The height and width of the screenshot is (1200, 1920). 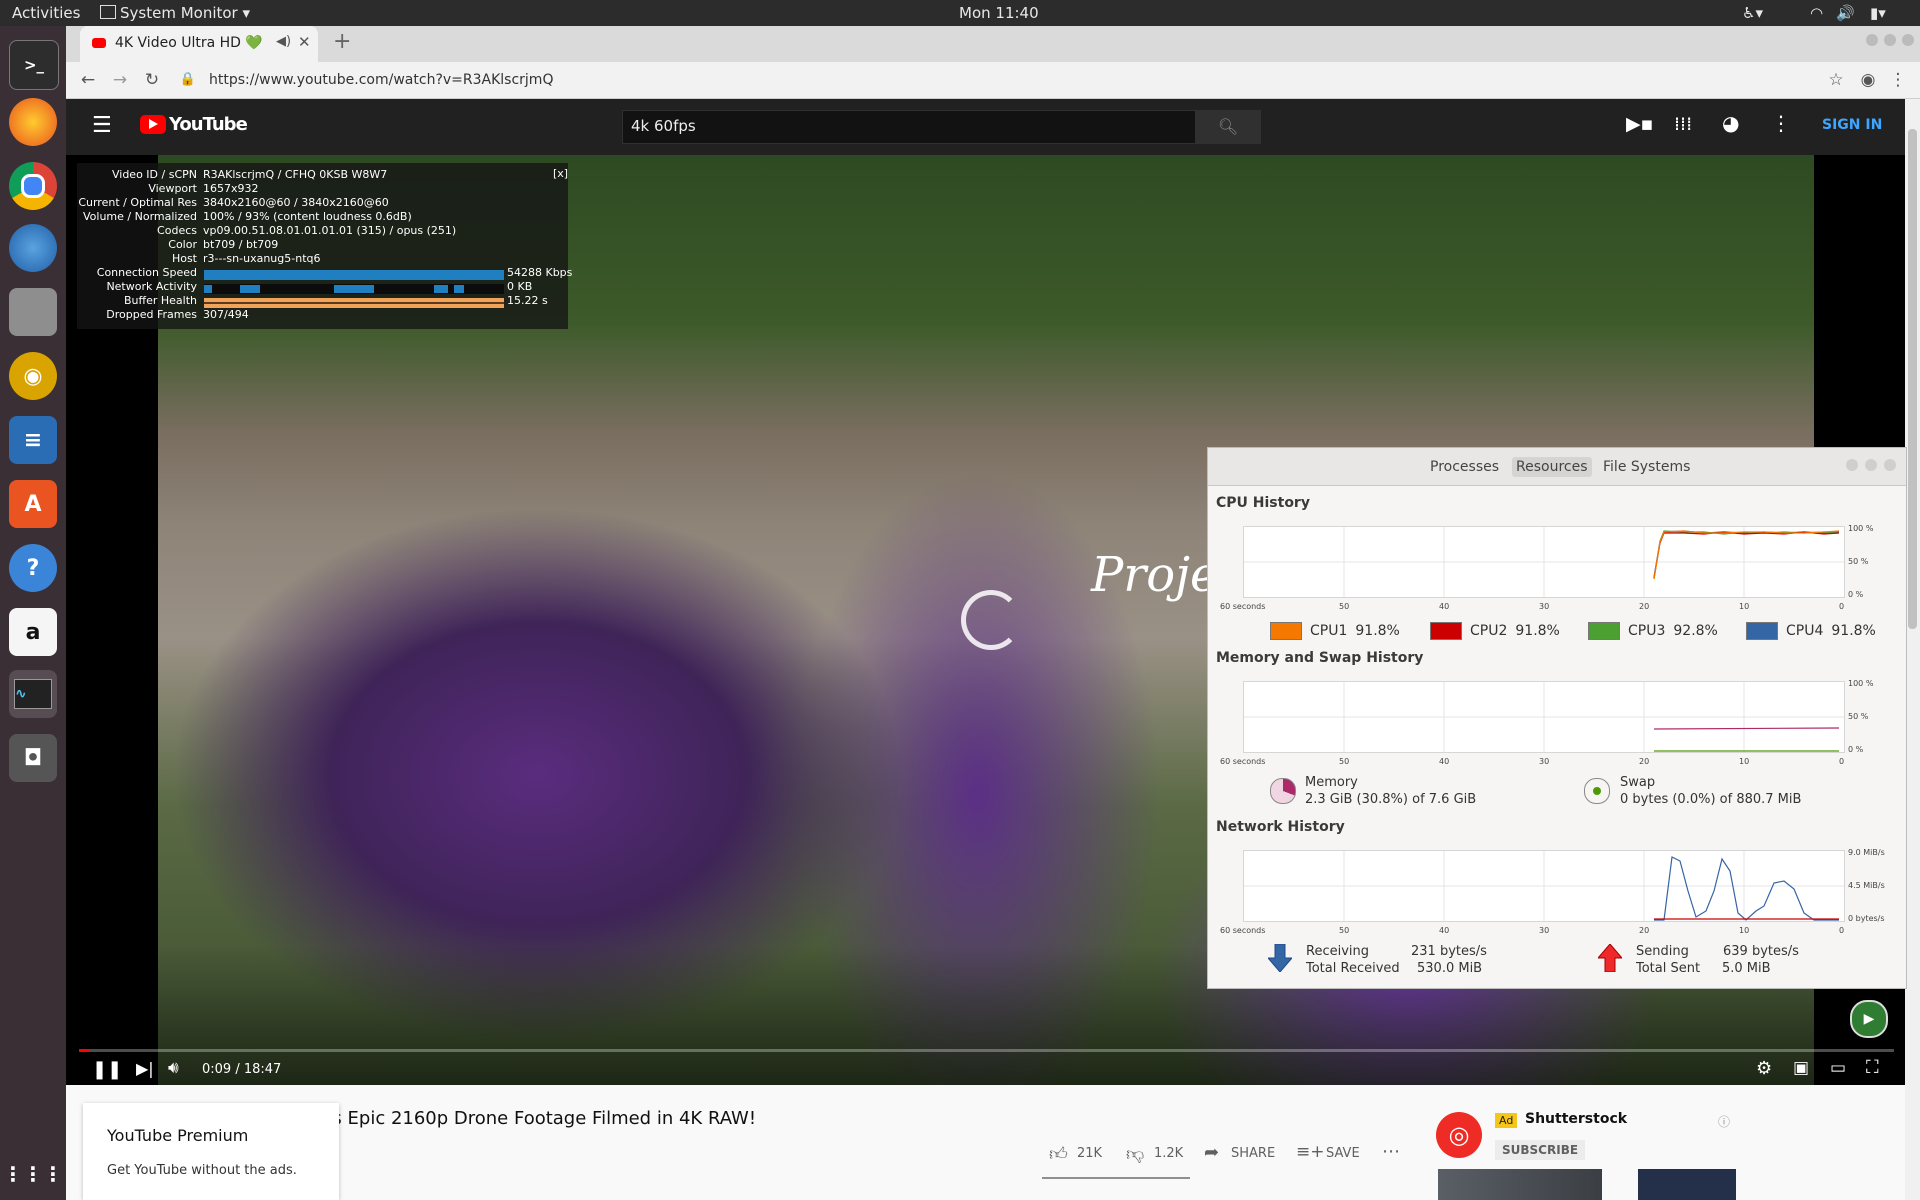 What do you see at coordinates (1878, 13) in the screenshot?
I see `battery-icon: ▮▾` at bounding box center [1878, 13].